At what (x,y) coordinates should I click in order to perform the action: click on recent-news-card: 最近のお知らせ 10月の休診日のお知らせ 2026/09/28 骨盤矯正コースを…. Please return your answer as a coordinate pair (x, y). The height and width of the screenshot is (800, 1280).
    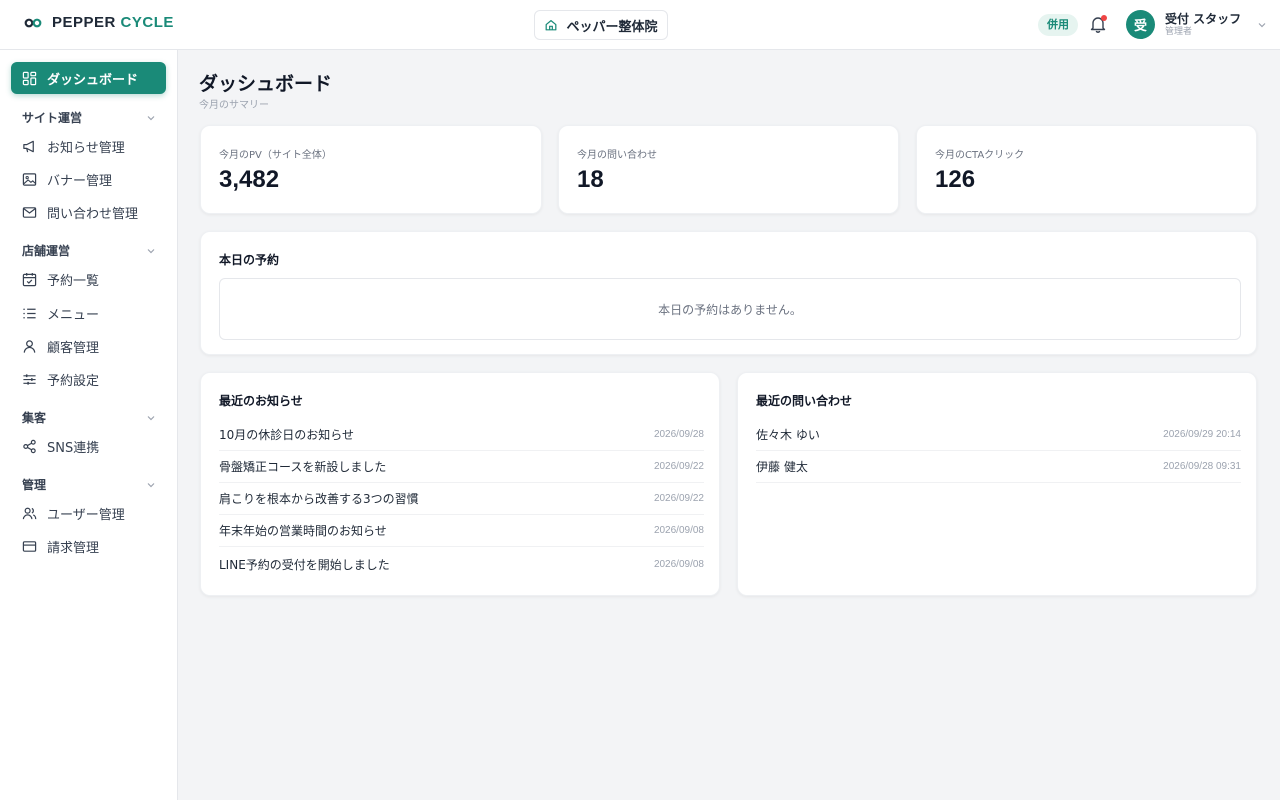
    Looking at the image, I should click on (460, 484).